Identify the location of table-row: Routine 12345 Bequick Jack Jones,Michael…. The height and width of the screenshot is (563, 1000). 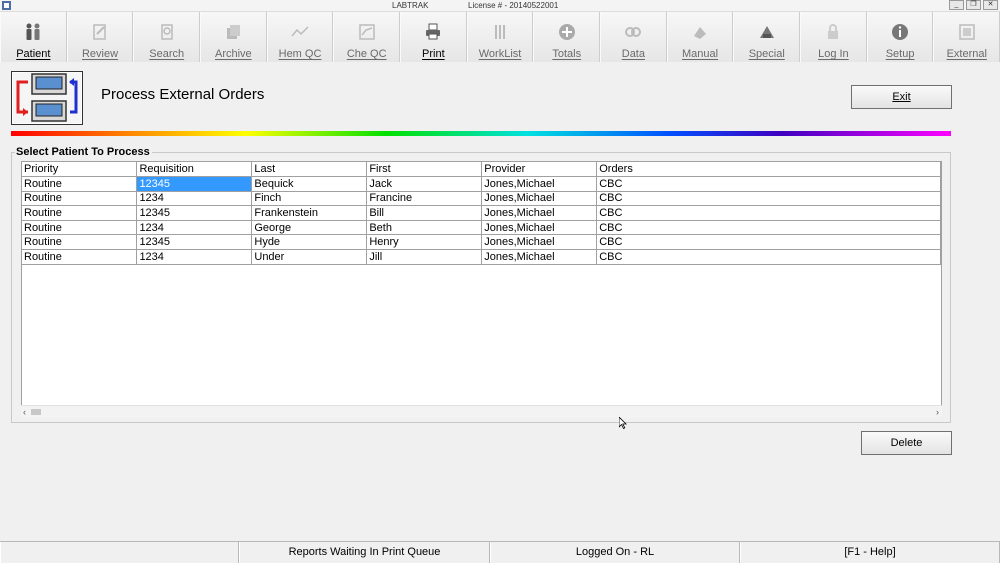
(481, 184).